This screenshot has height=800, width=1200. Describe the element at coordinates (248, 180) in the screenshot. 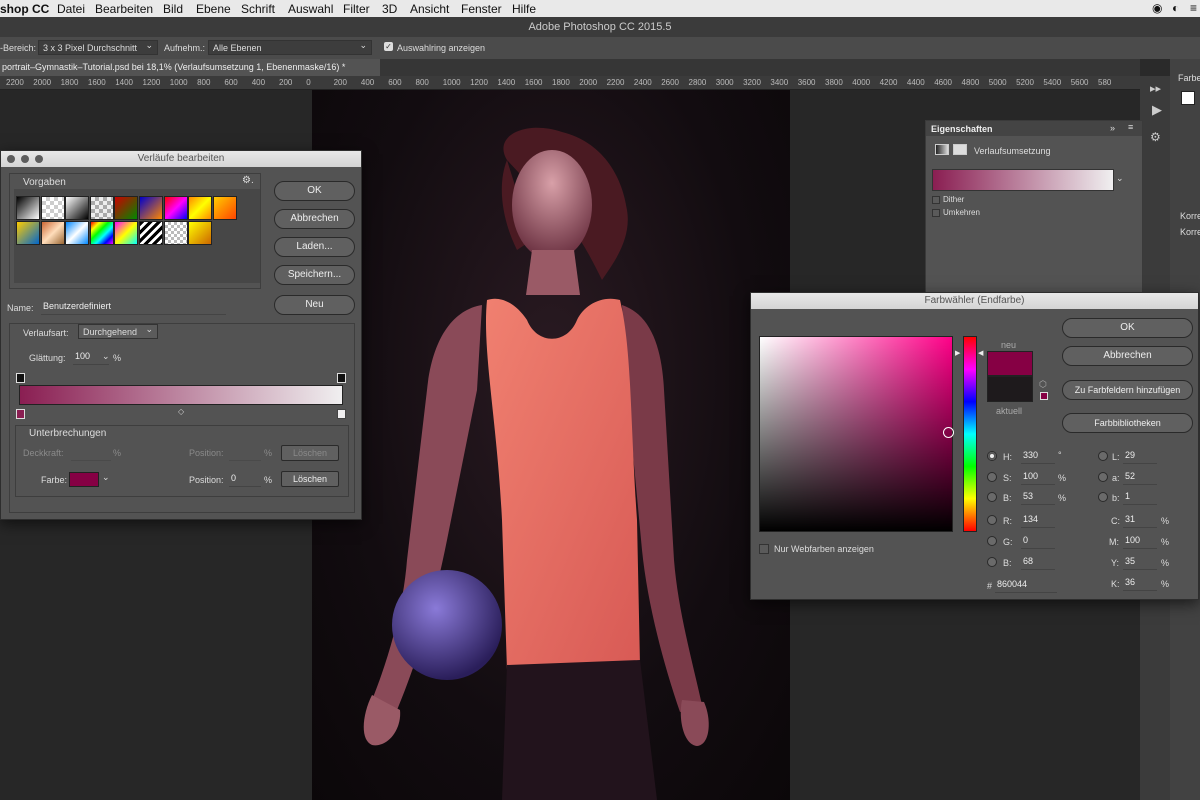

I see `presets-gear-icon: ⚙.` at that location.